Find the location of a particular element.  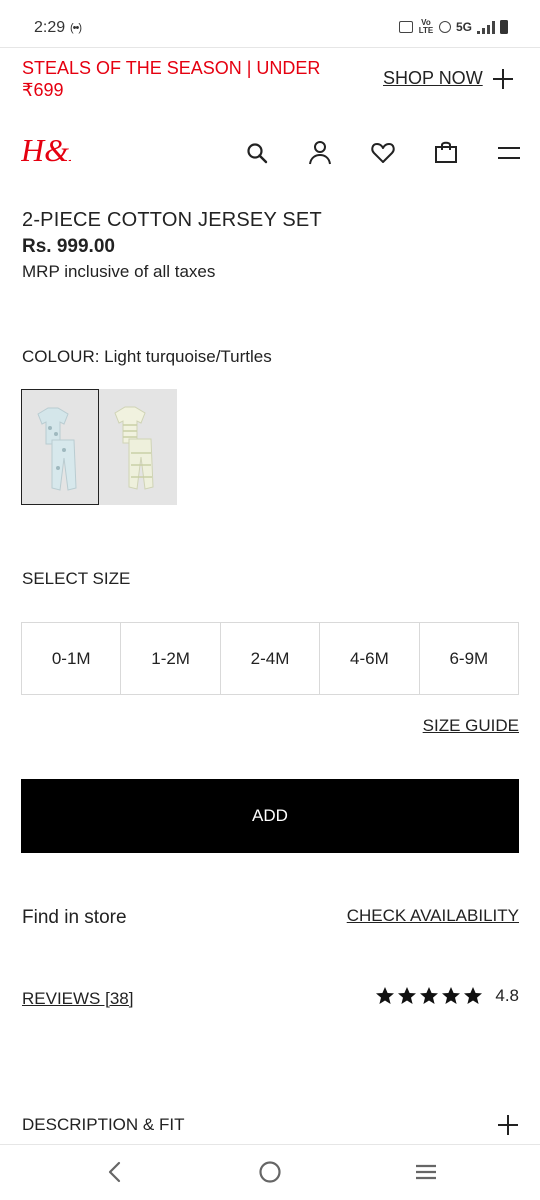

menu-icon is located at coordinates (509, 153).